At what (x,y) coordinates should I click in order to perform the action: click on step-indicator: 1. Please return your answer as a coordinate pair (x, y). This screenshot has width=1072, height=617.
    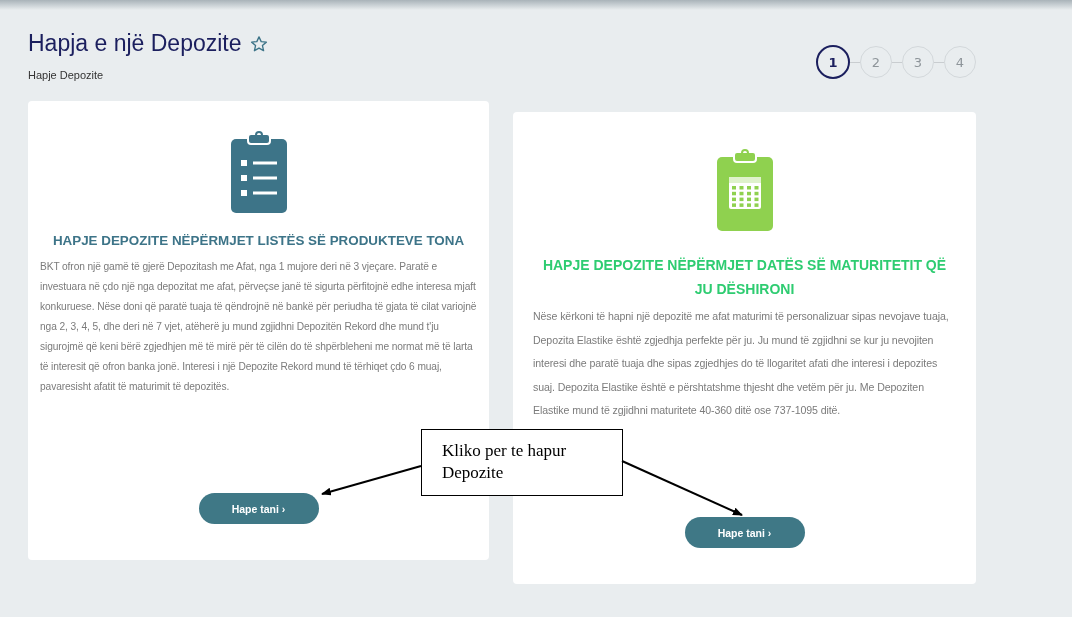
    Looking at the image, I should click on (833, 62).